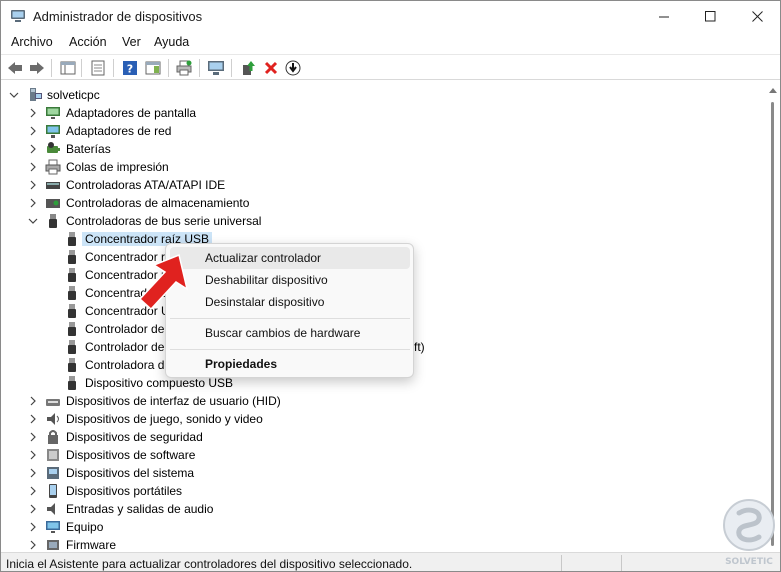  Describe the element at coordinates (290, 258) in the screenshot. I see `ctx-update-driver: Actualizar controlador` at that location.